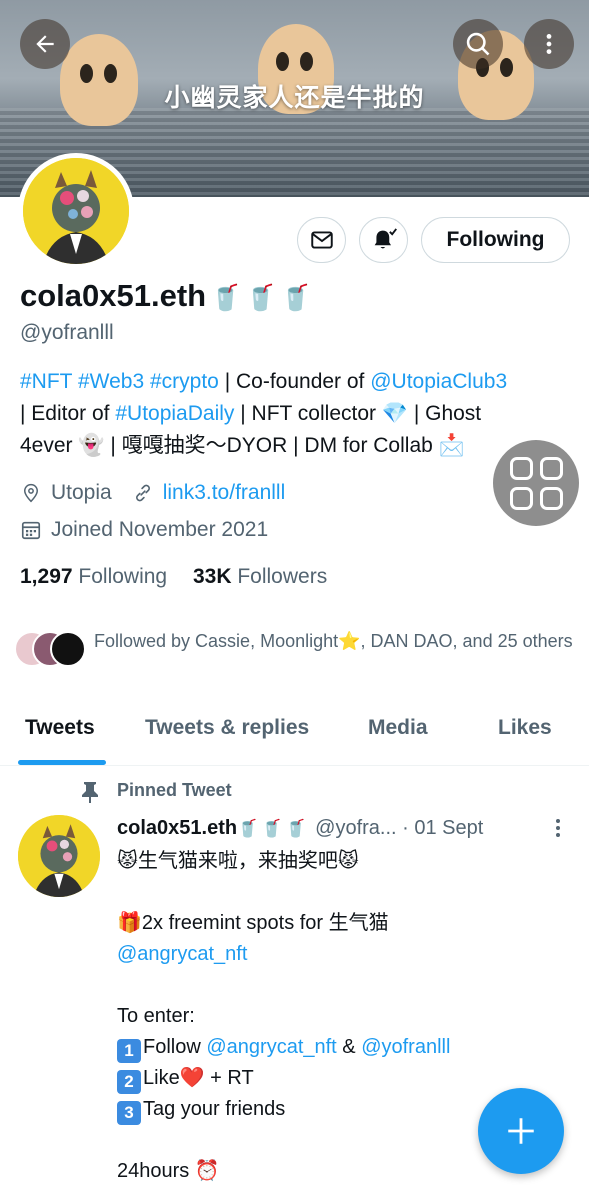 Image resolution: width=589 pixels, height=1200 pixels. Describe the element at coordinates (175, 1047) in the screenshot. I see `tweet-step-1-text: Follow` at that location.